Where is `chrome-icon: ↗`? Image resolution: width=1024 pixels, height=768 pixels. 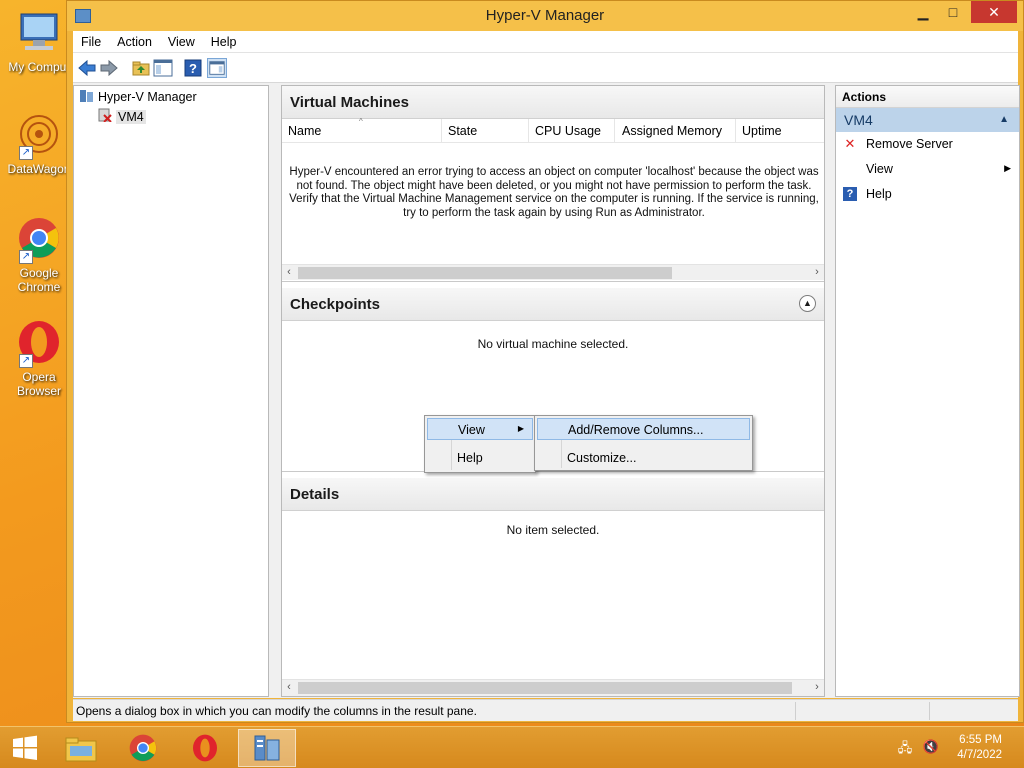 chrome-icon: ↗ is located at coordinates (39, 240).